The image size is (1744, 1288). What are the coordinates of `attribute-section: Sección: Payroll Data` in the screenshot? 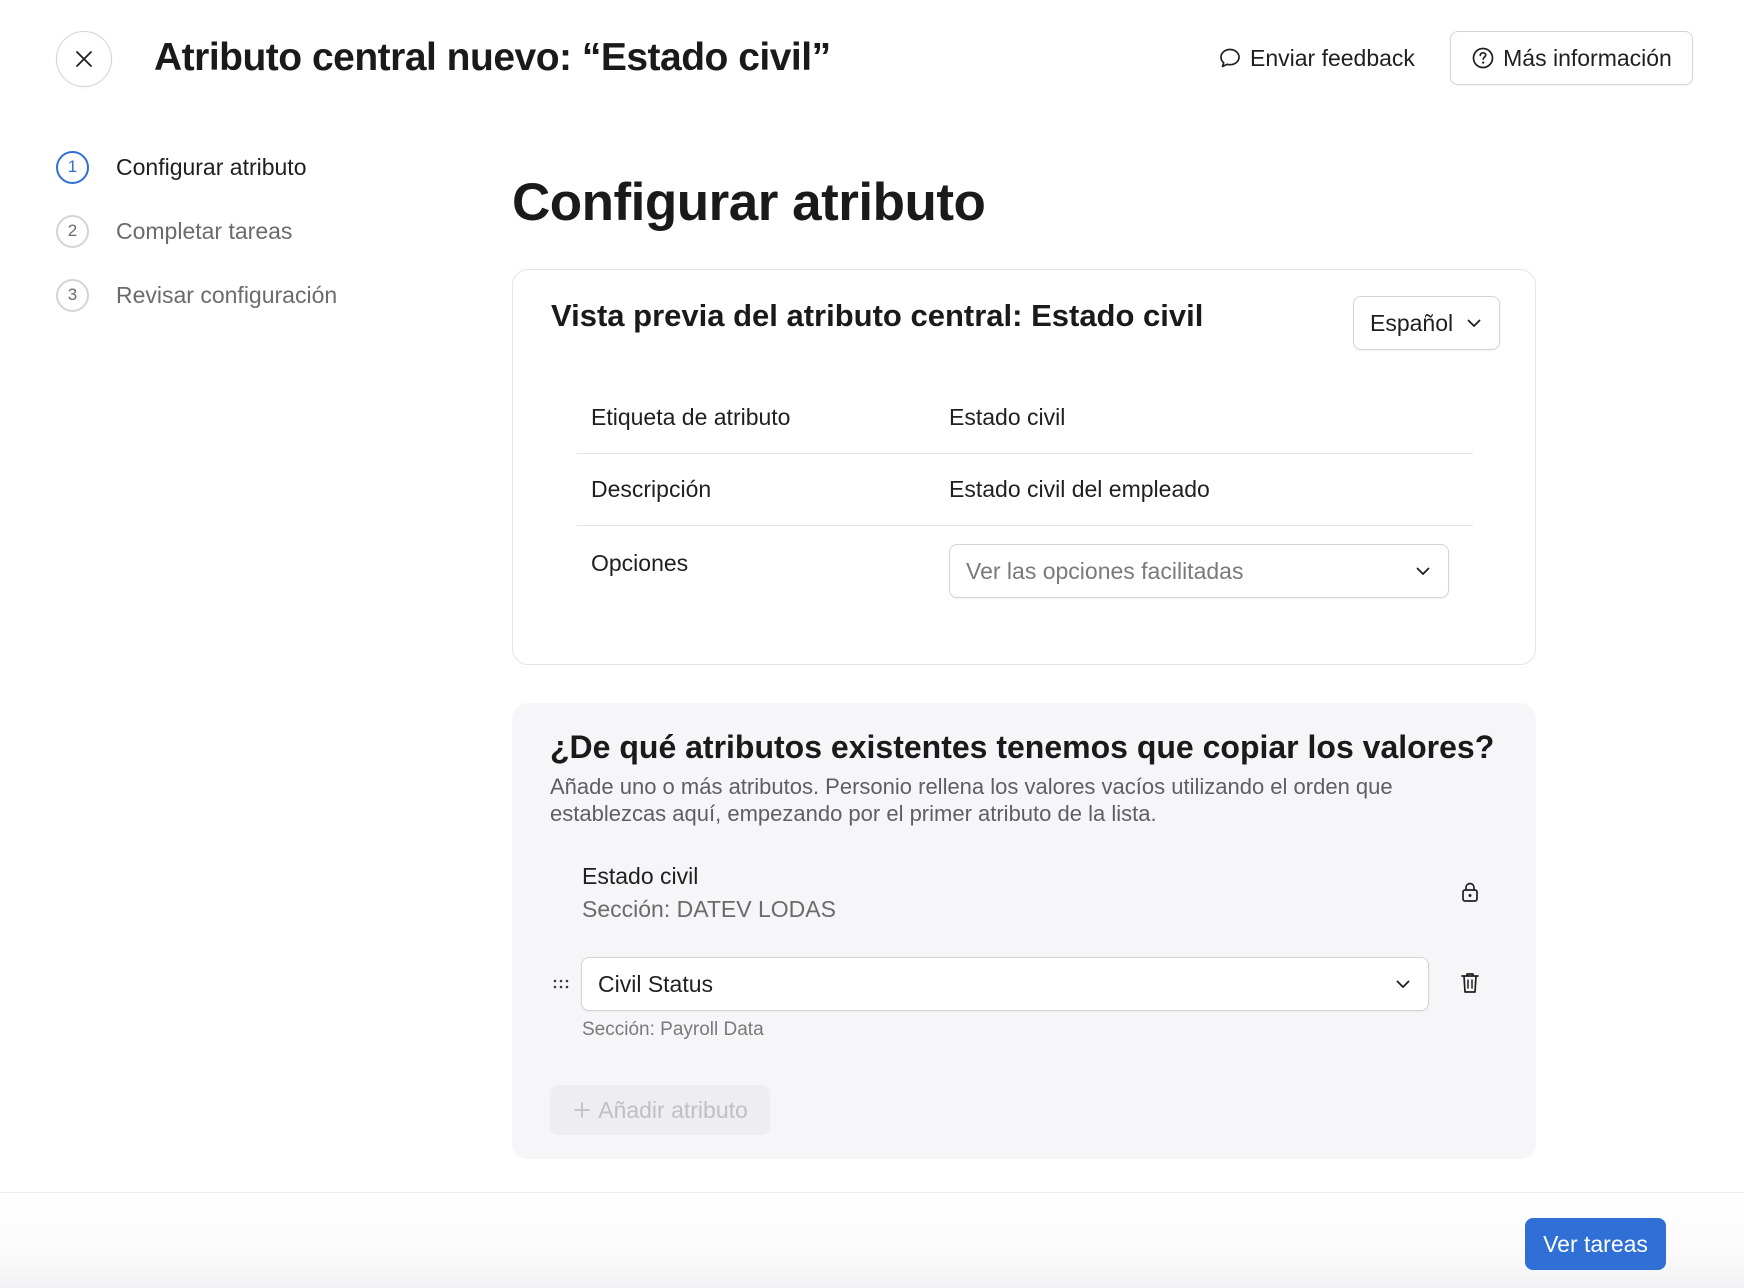 It's located at (673, 1029).